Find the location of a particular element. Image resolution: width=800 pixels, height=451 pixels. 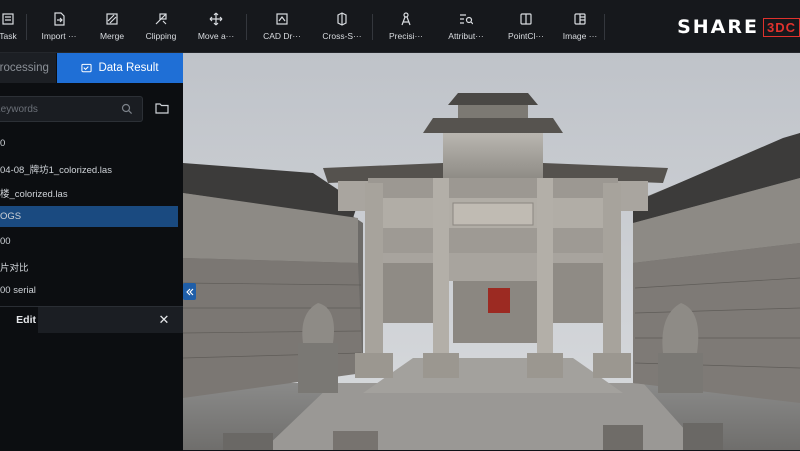

attribute-icon is located at coordinates (466, 18).